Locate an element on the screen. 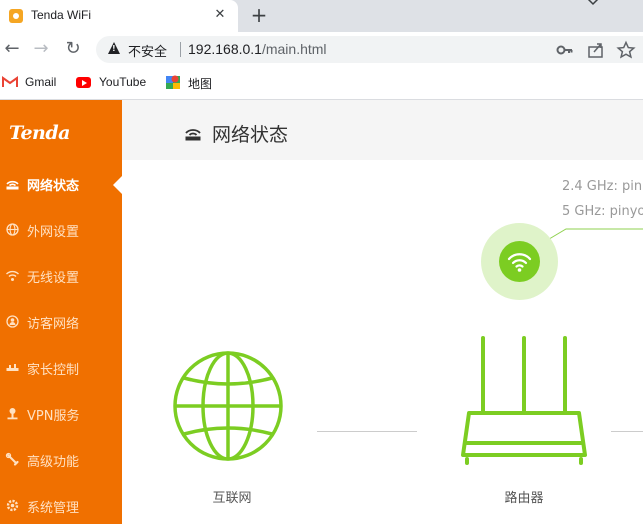  share-icon is located at coordinates (596, 50).